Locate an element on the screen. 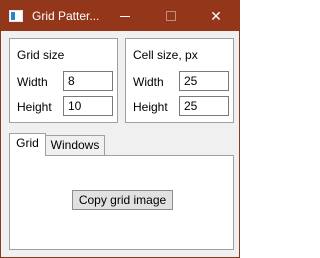  minimize-icon is located at coordinates (125, 16).